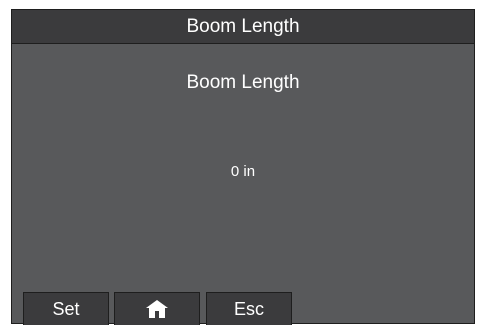  I want to click on home-icon, so click(157, 309).